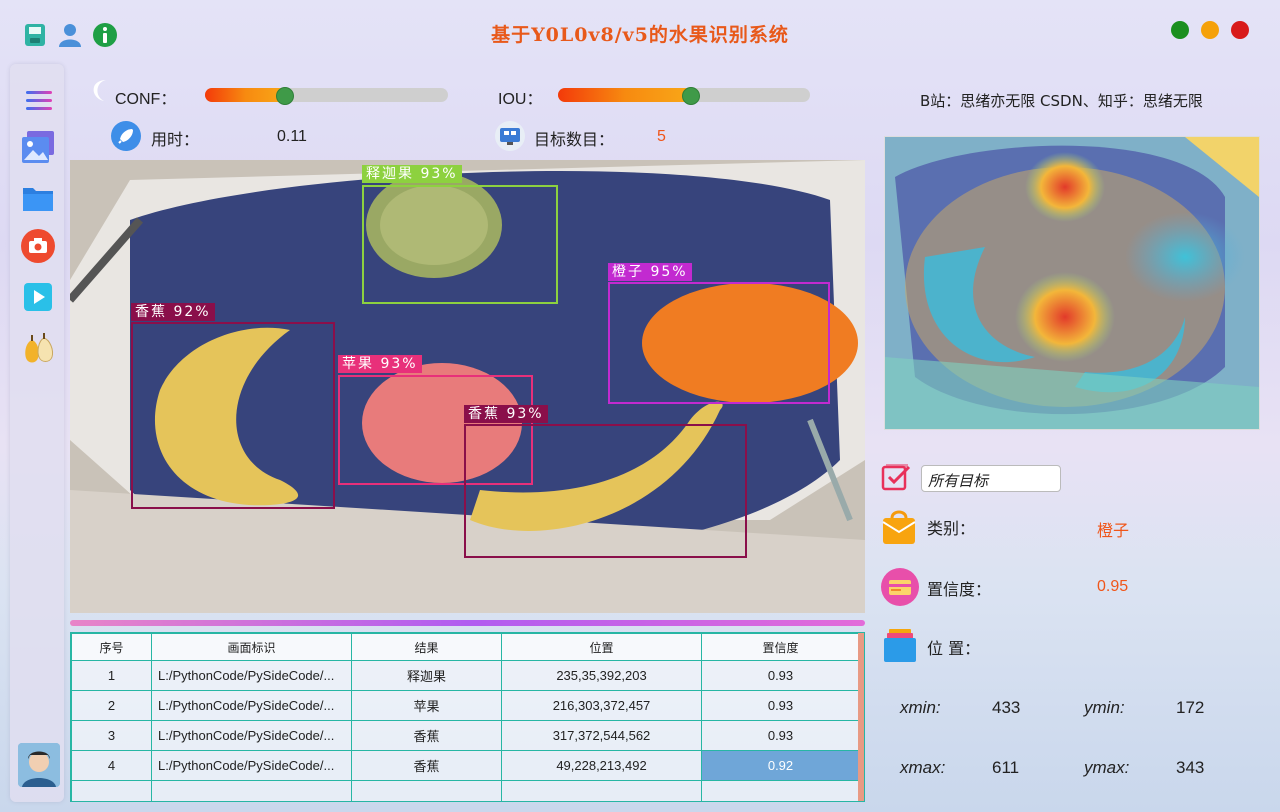 The height and width of the screenshot is (812, 1280). Describe the element at coordinates (1190, 707) in the screenshot. I see `ymin-value: 172` at that location.